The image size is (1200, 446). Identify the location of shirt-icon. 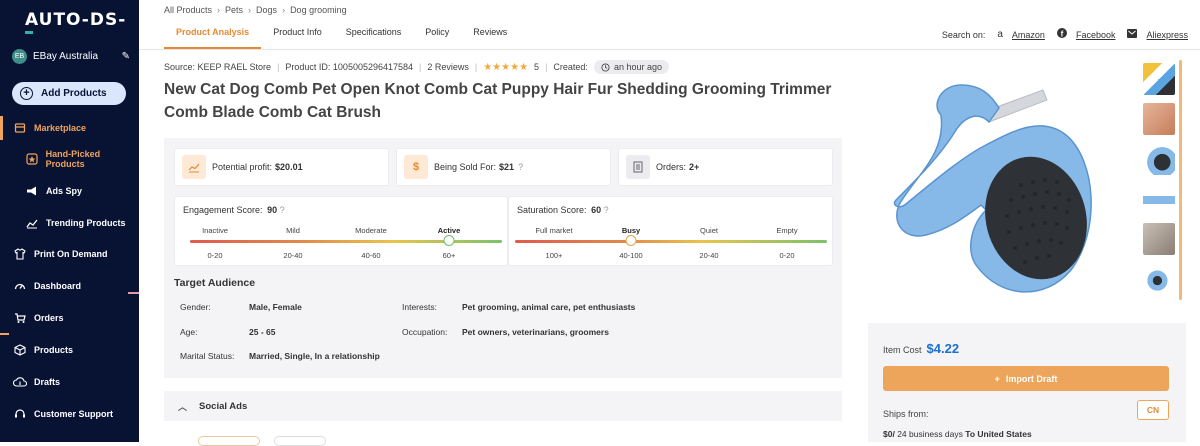
(20, 254).